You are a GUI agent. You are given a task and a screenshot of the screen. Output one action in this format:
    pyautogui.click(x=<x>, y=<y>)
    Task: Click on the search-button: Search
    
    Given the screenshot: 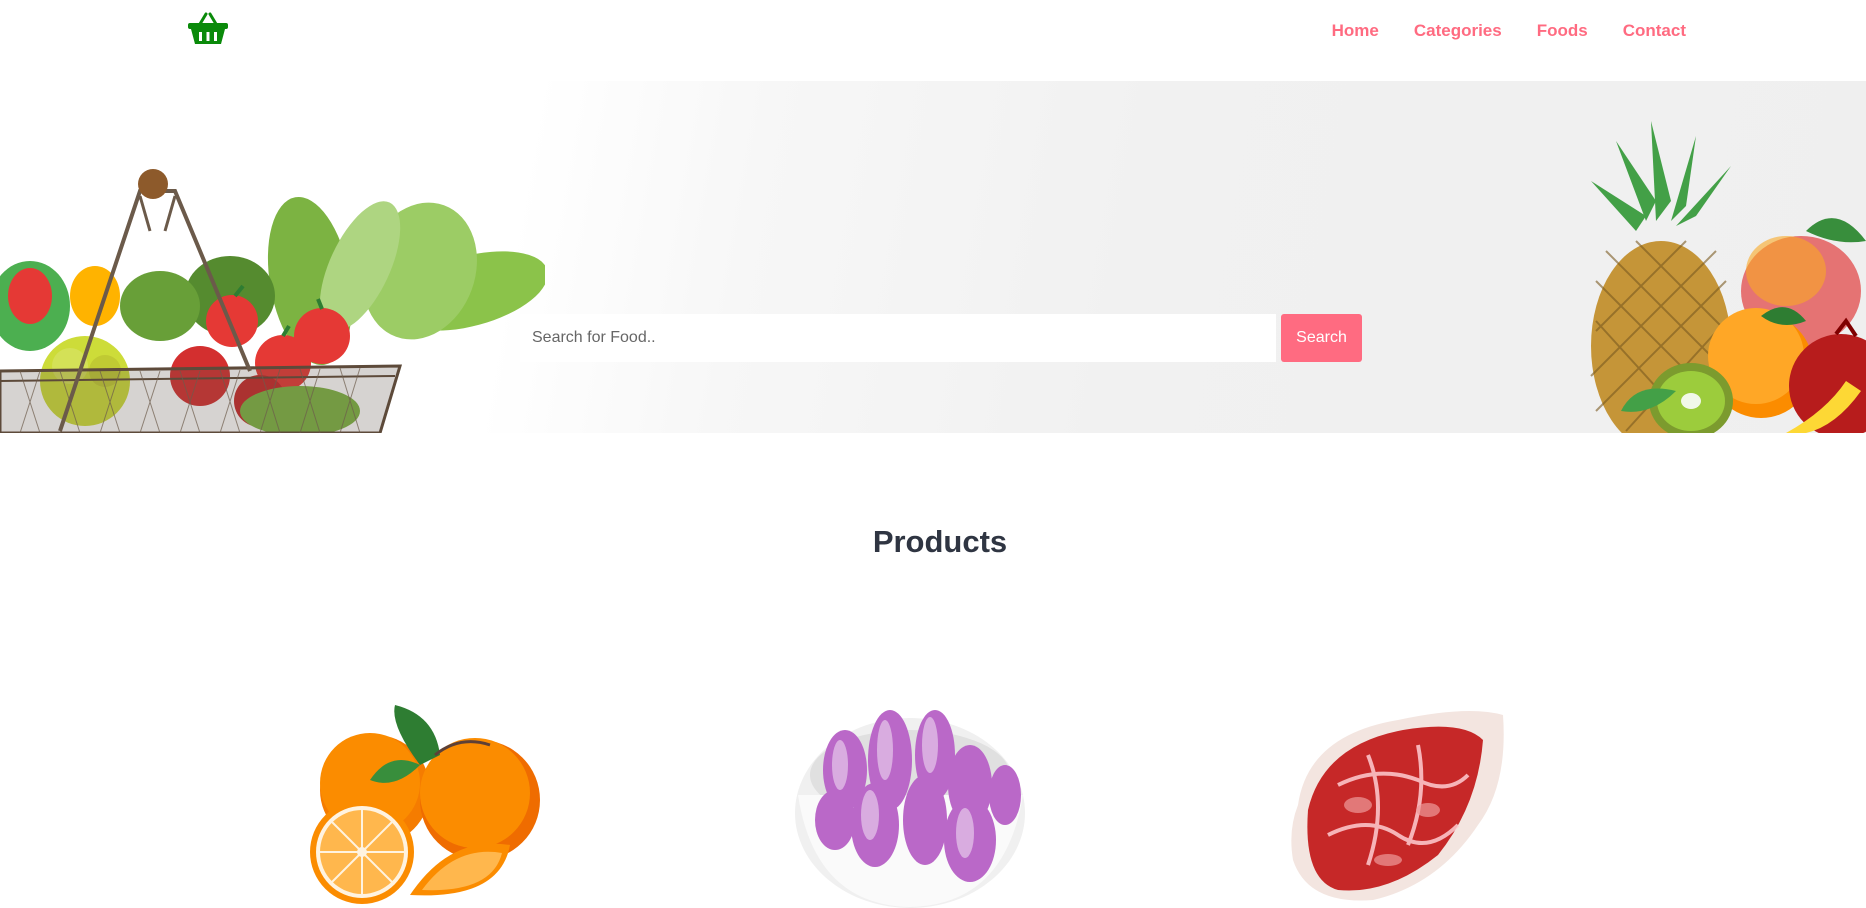 What is the action you would take?
    pyautogui.click(x=1321, y=338)
    